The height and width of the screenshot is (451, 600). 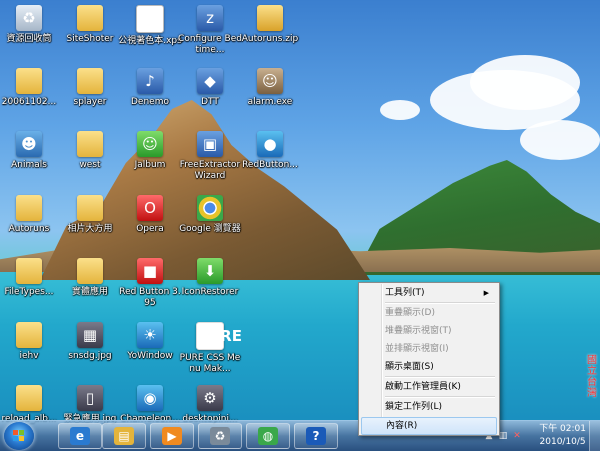 What do you see at coordinates (150, 208) in the screenshot?
I see `opera-icon: O` at bounding box center [150, 208].